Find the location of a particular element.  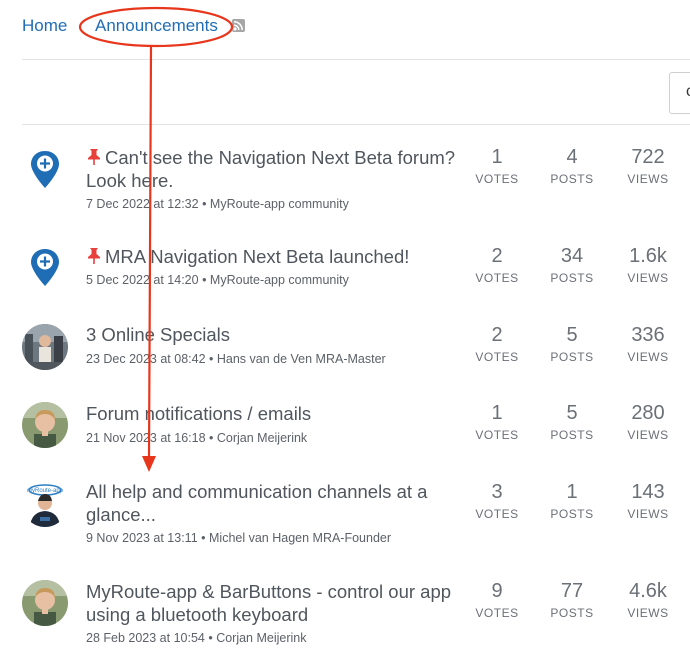

topic-title: Forum notifications / emails is located at coordinates (271, 413).